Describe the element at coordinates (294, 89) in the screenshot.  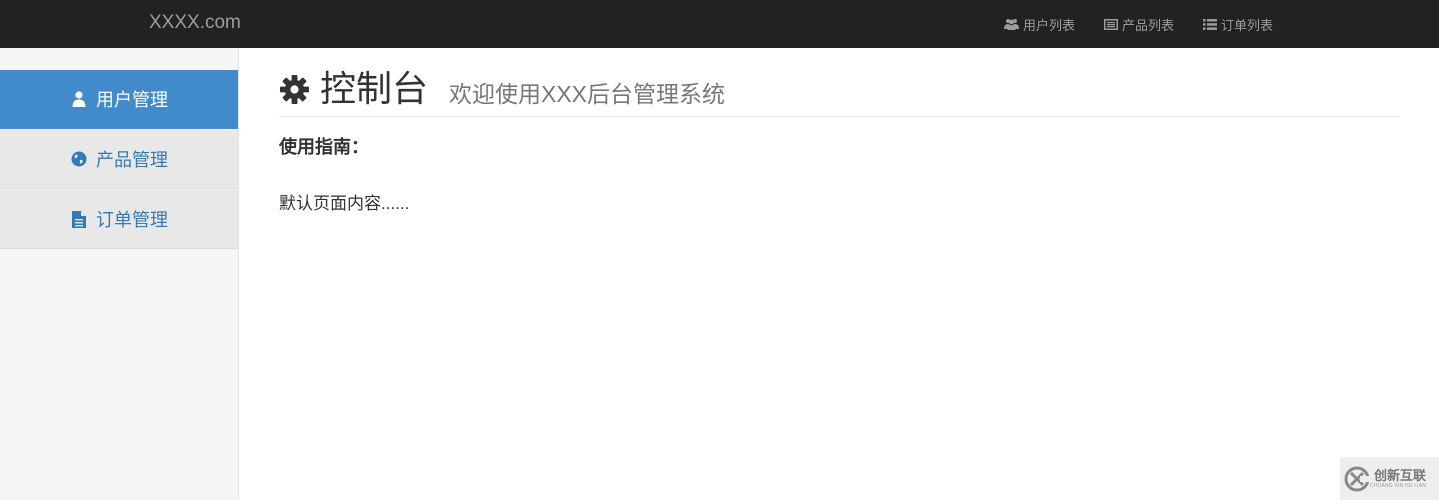
I see `gear-icon` at that location.